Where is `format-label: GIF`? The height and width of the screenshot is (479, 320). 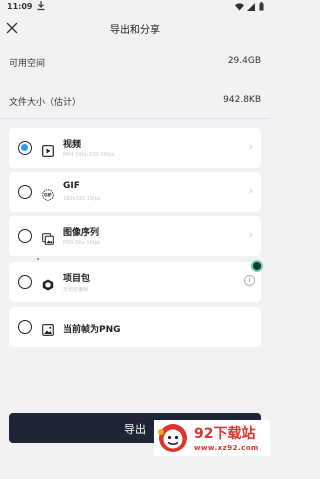 format-label: GIF is located at coordinates (71, 186).